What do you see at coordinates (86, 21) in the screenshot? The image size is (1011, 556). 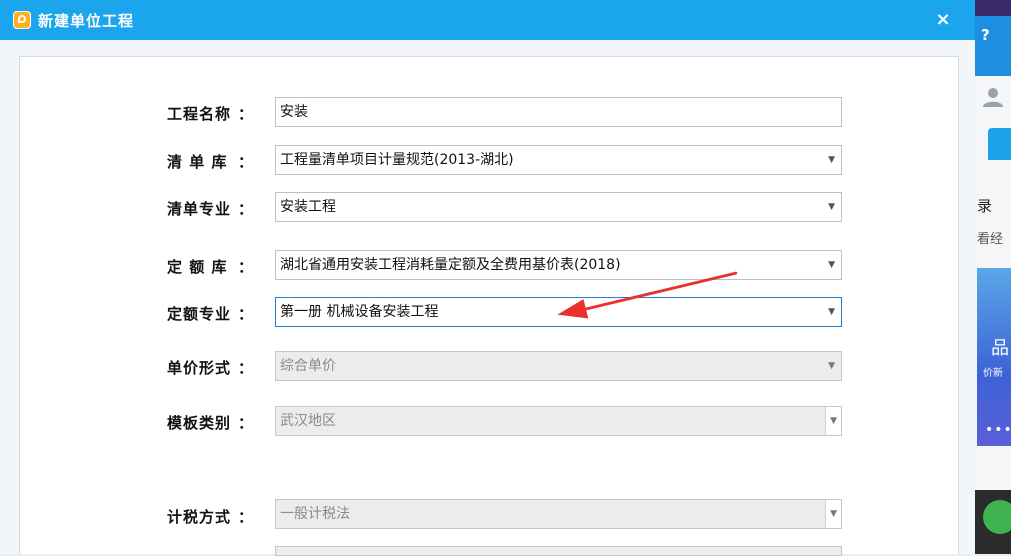 I see `dialog-title: 新建单位工程` at bounding box center [86, 21].